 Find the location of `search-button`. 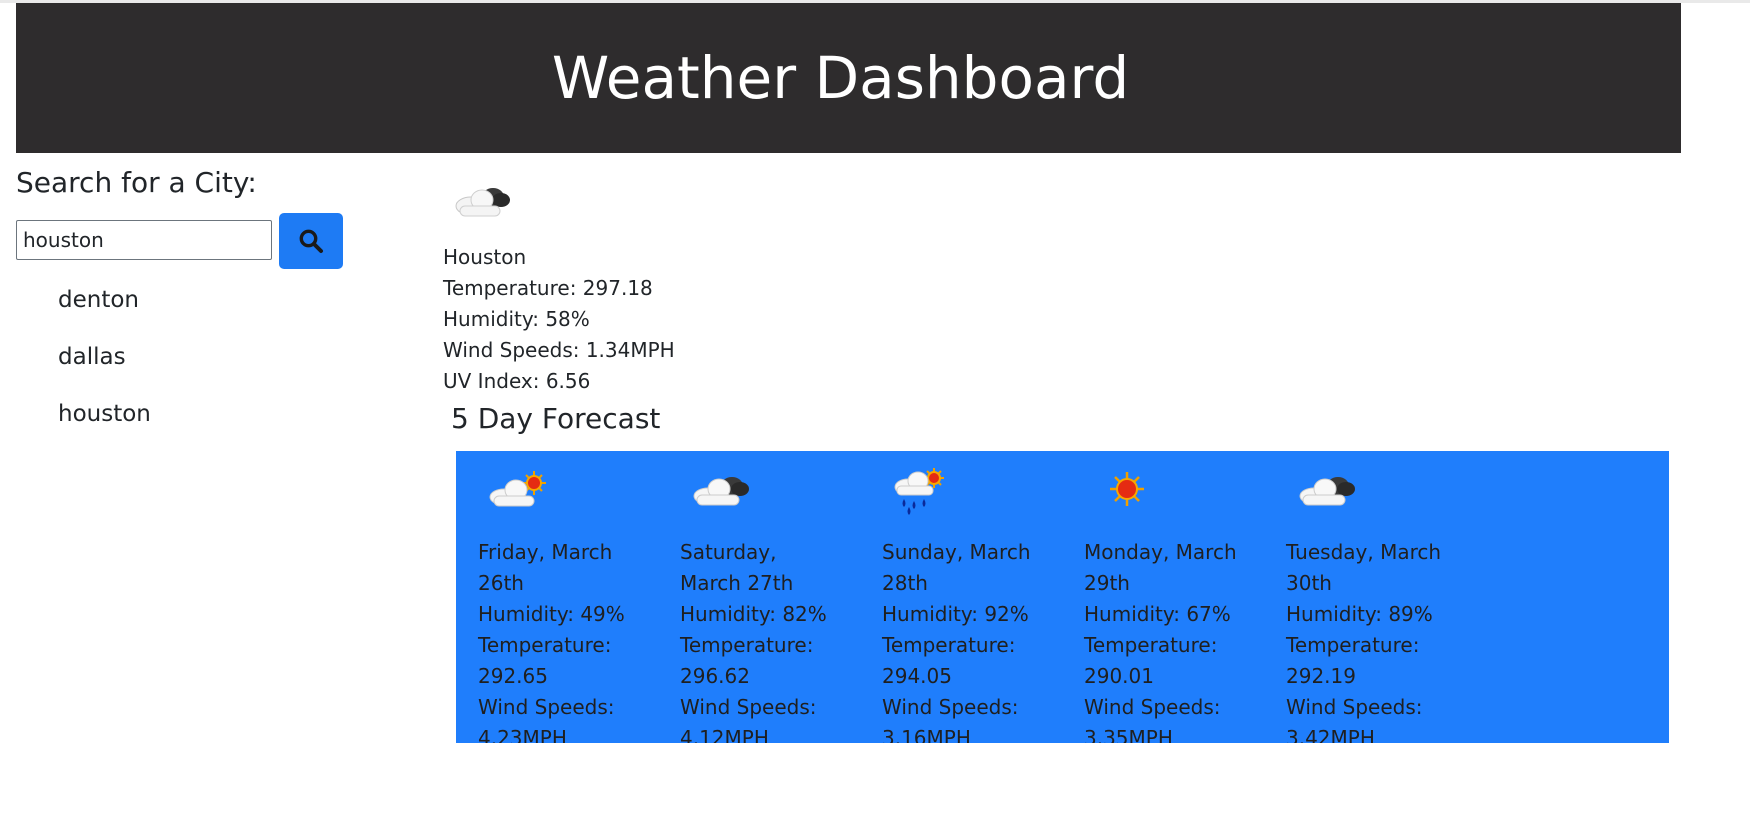

search-button is located at coordinates (311, 241).